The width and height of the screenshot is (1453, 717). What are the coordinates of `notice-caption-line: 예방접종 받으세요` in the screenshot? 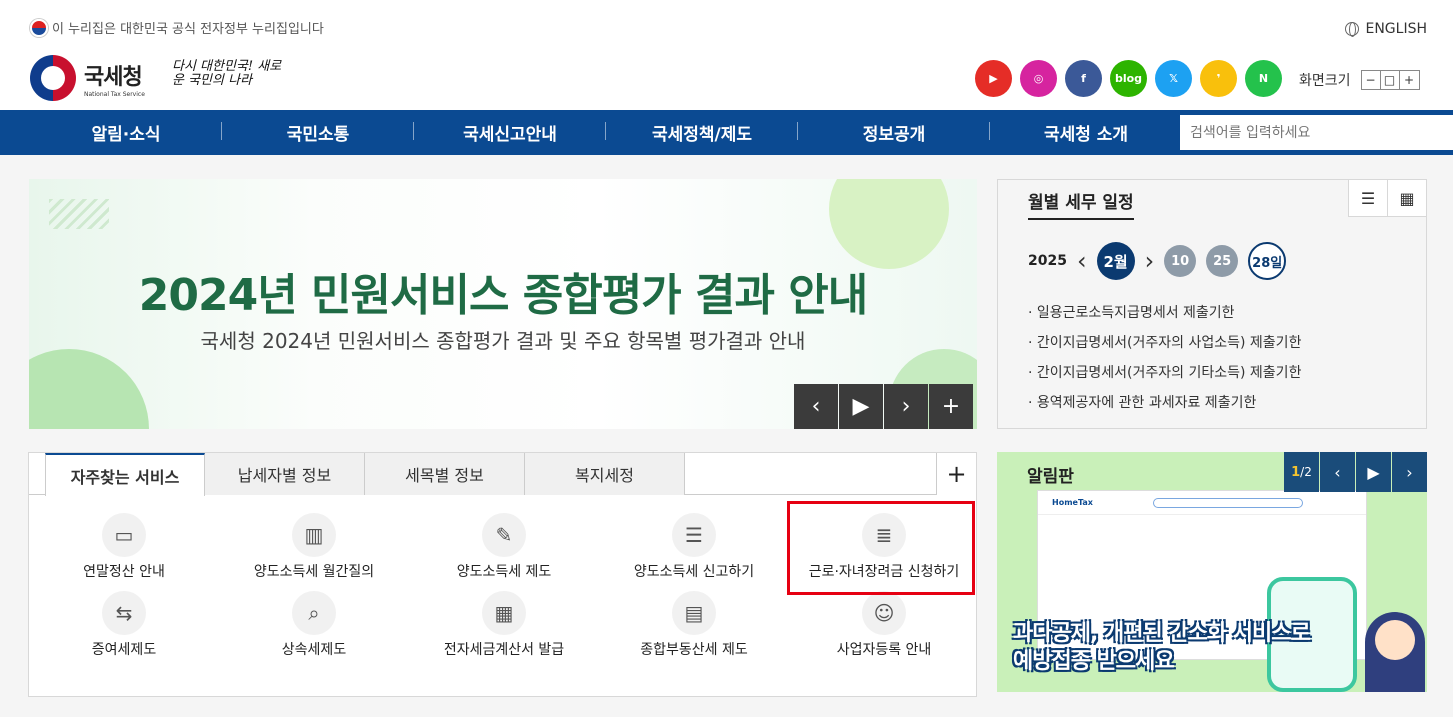 It's located at (1094, 661).